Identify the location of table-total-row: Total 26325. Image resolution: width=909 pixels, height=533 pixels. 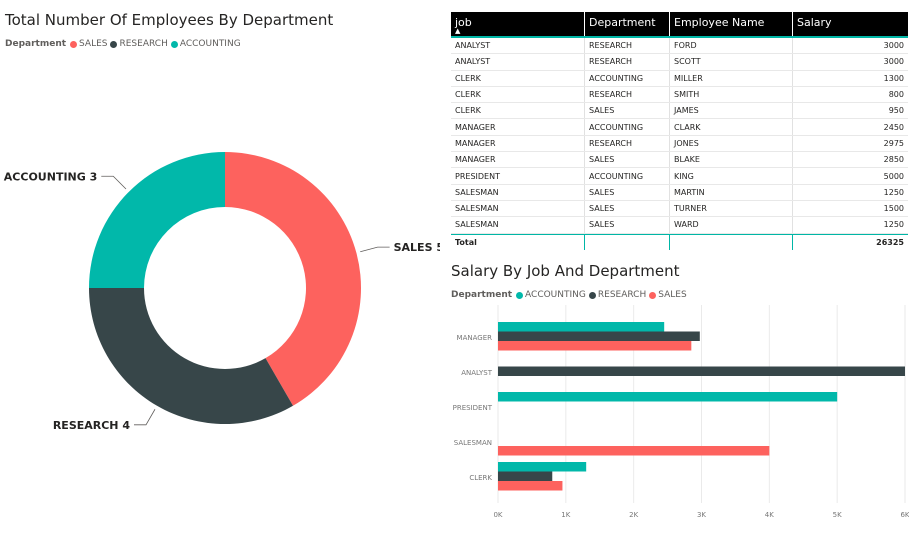
(679, 241).